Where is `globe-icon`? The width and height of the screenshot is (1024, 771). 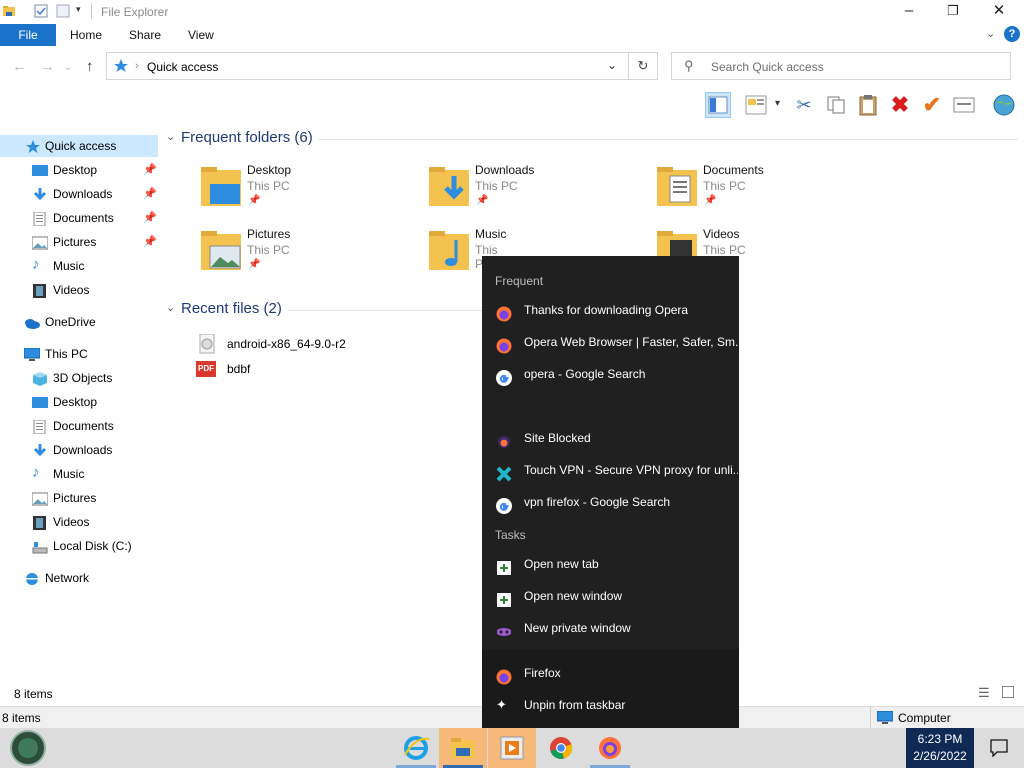
globe-icon is located at coordinates (1004, 105).